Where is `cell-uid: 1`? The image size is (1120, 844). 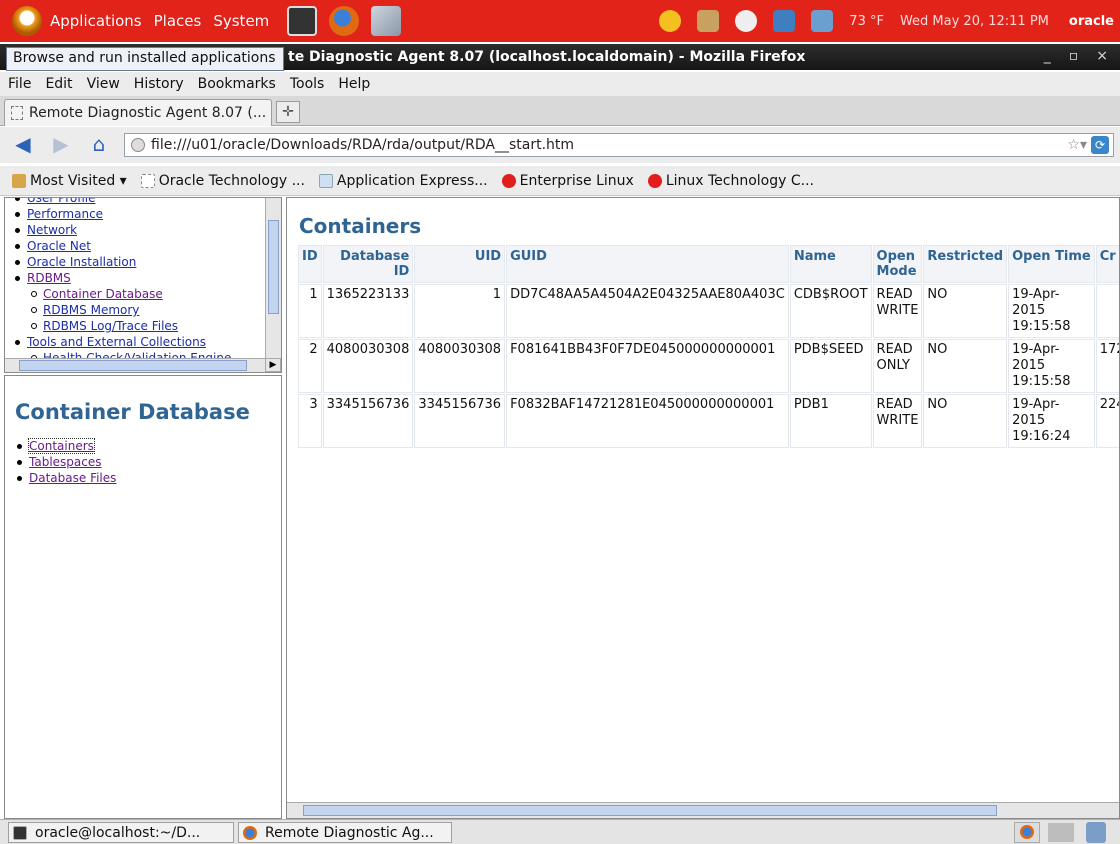 cell-uid: 1 is located at coordinates (460, 311).